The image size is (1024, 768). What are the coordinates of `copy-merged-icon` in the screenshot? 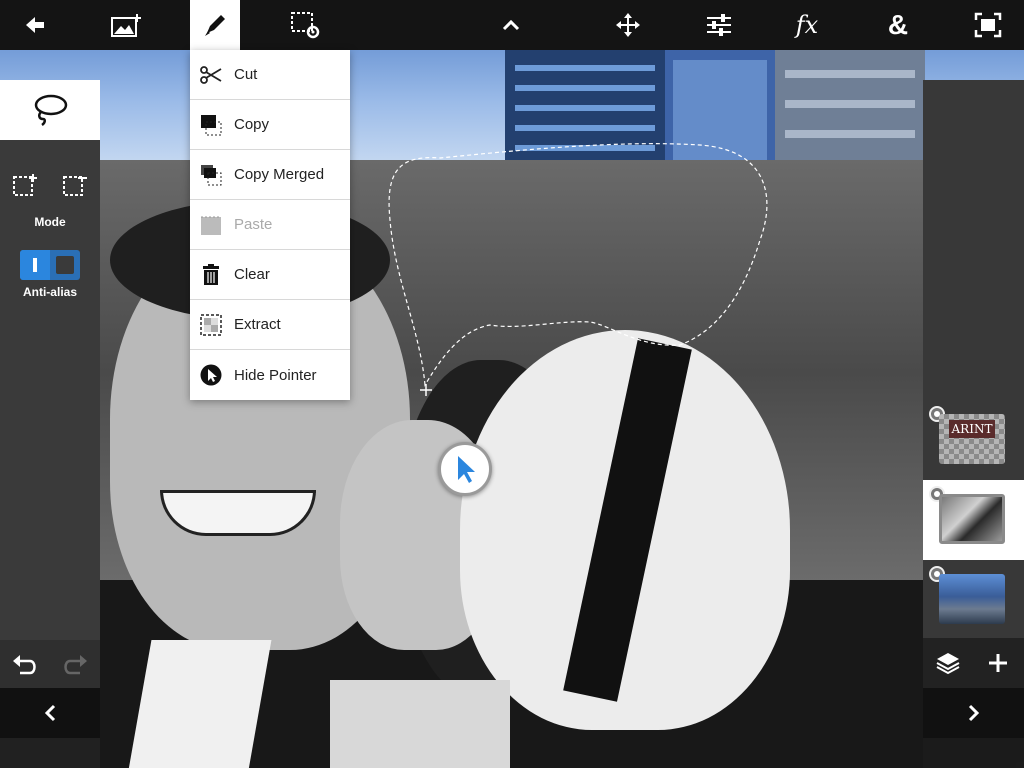 It's located at (211, 175).